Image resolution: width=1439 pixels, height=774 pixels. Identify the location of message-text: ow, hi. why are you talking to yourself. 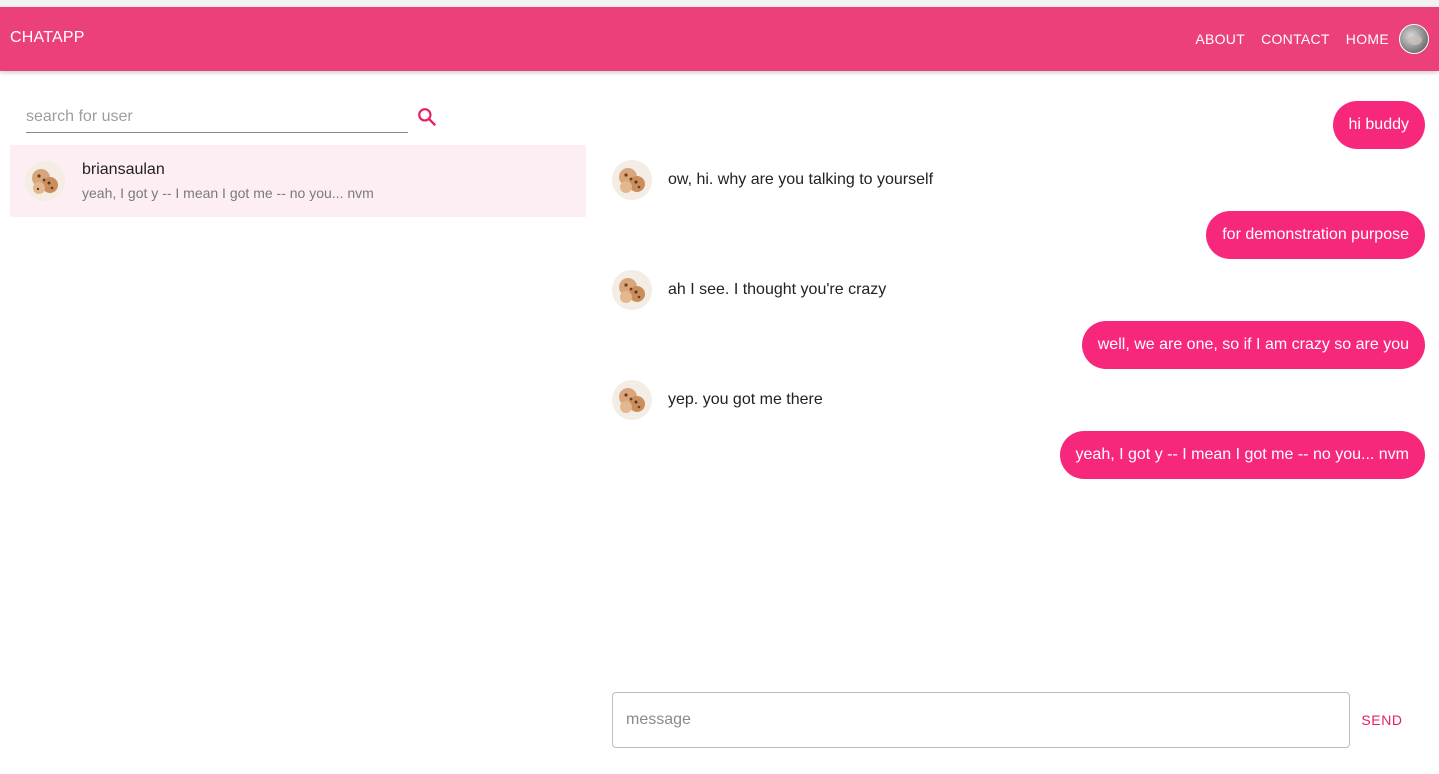
(801, 179).